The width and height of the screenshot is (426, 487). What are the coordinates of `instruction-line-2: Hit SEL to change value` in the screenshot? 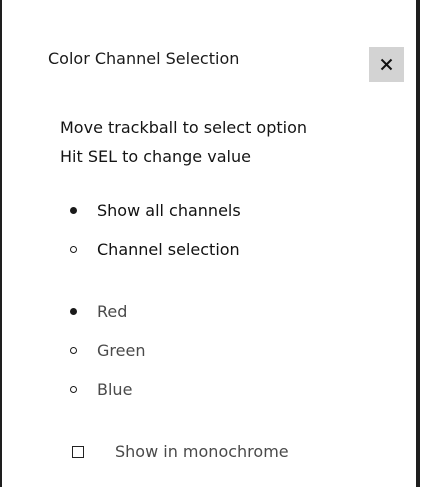 It's located at (155, 156).